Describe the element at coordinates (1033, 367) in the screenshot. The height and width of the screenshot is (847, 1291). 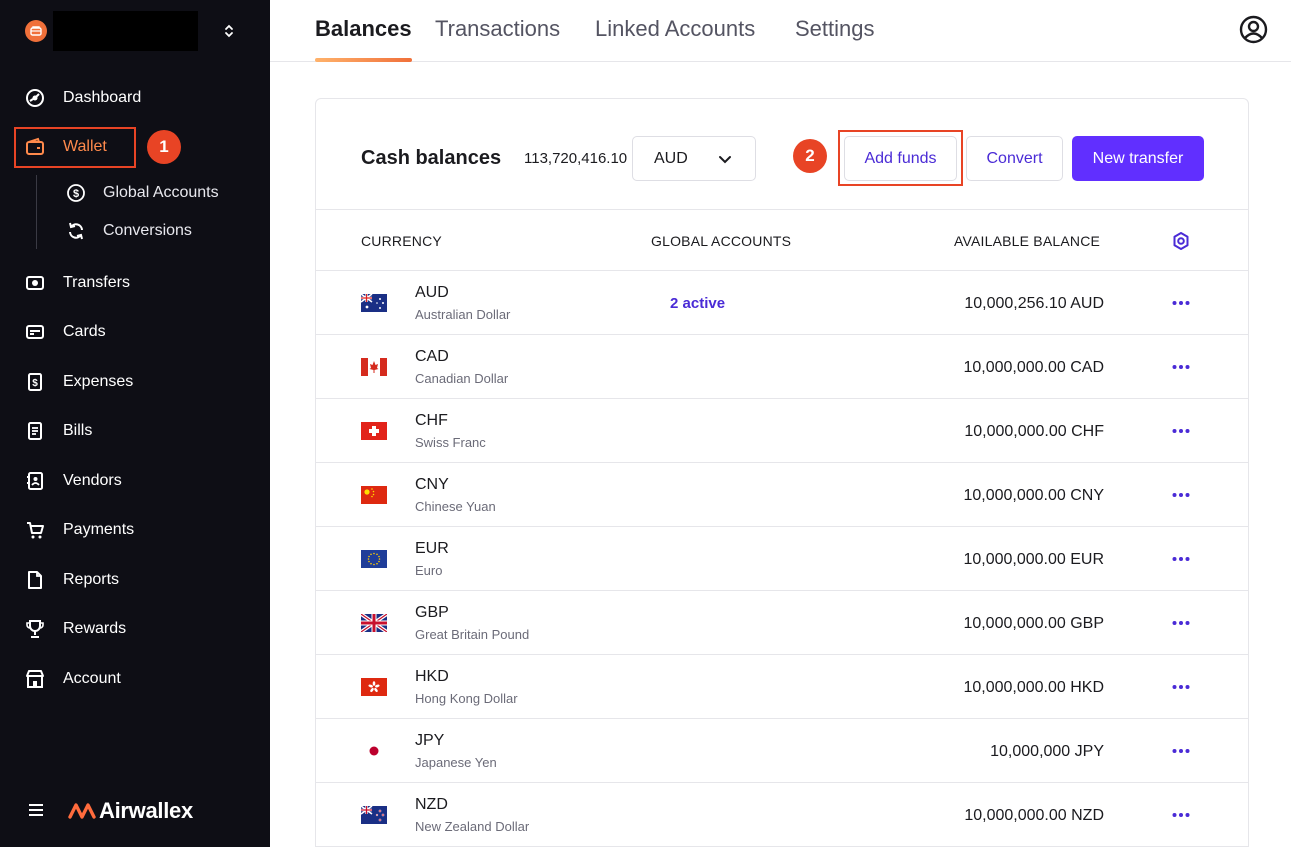
I see `available-balance: 10,000,000.00 CAD` at that location.